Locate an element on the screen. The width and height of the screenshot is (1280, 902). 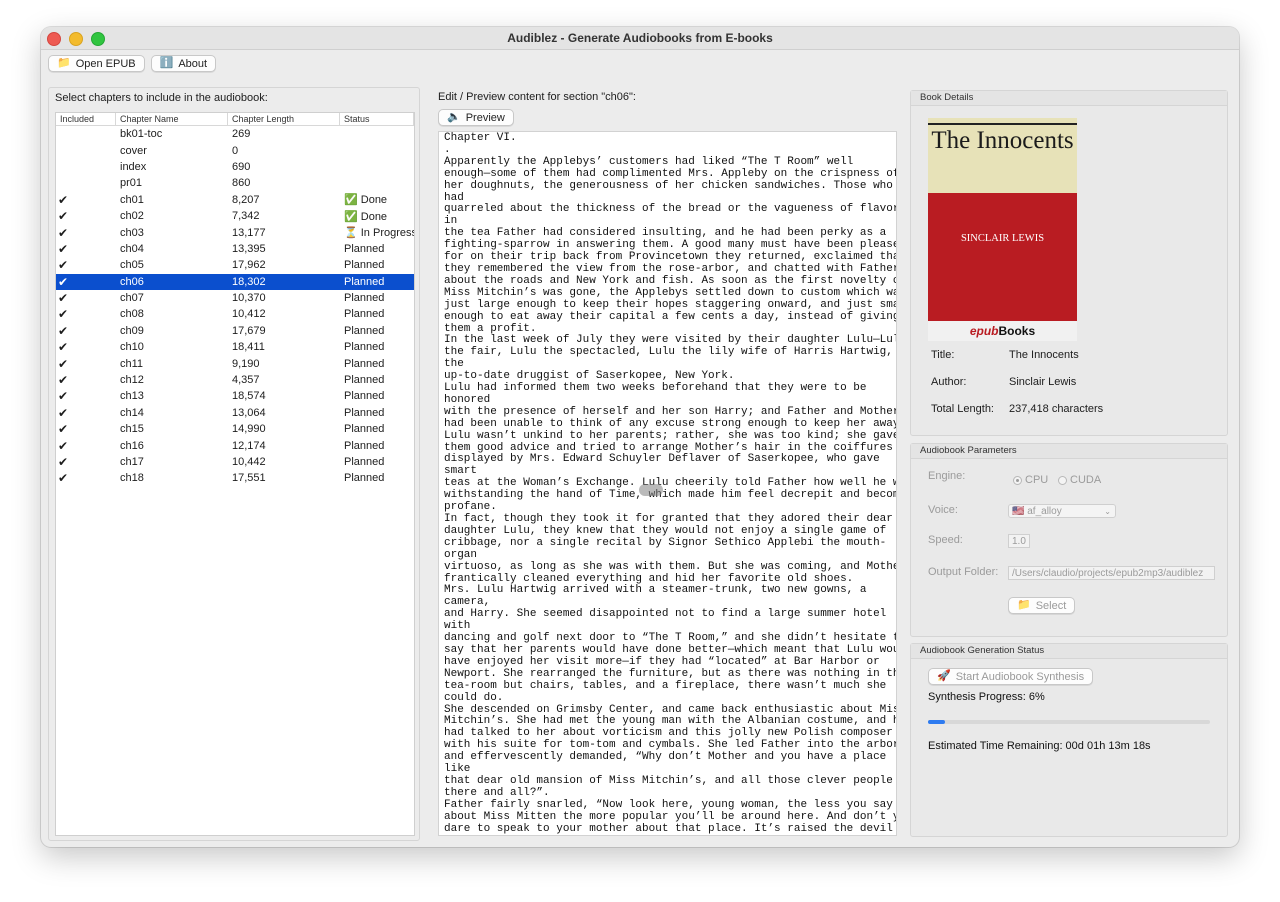
table-row: ✔ ch04 13,395 Planned is located at coordinates (235, 249).